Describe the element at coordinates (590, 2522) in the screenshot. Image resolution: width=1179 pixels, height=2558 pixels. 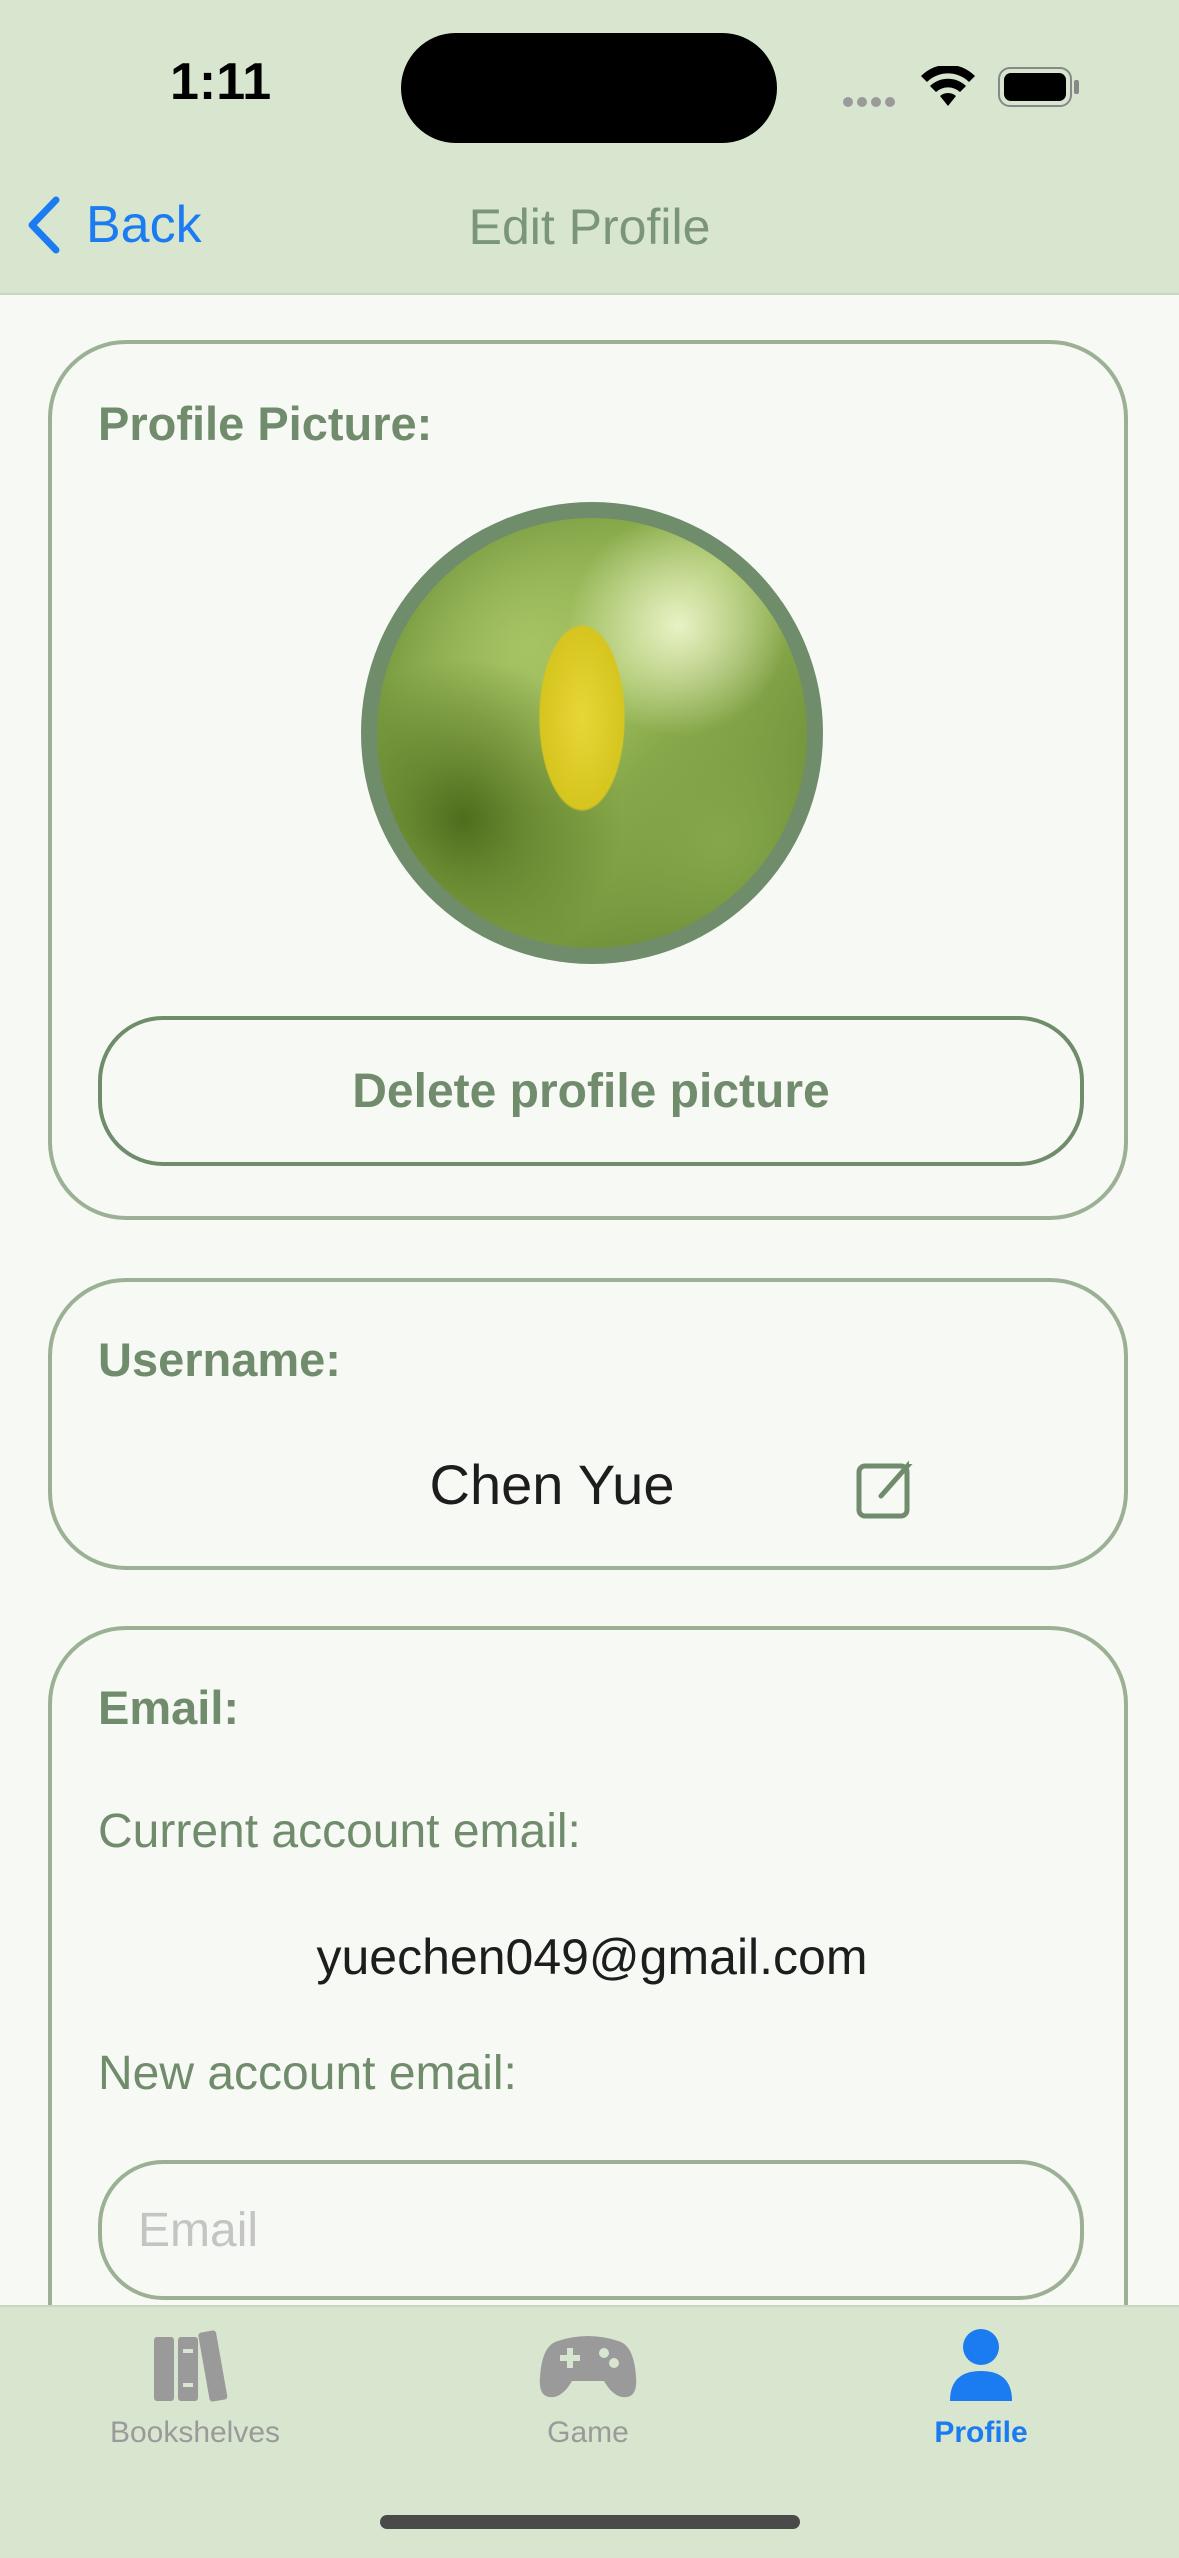
I see `home-indicator` at that location.